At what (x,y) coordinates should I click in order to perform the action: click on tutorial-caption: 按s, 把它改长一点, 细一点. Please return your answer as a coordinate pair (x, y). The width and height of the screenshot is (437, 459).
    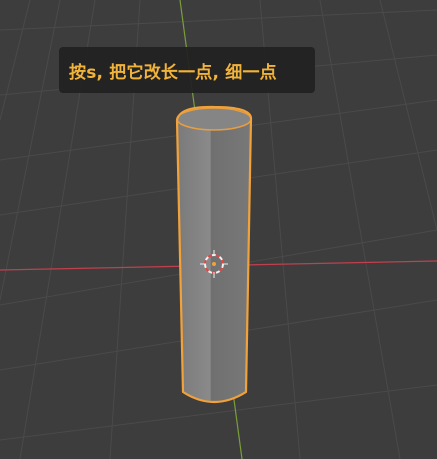
    Looking at the image, I should click on (187, 70).